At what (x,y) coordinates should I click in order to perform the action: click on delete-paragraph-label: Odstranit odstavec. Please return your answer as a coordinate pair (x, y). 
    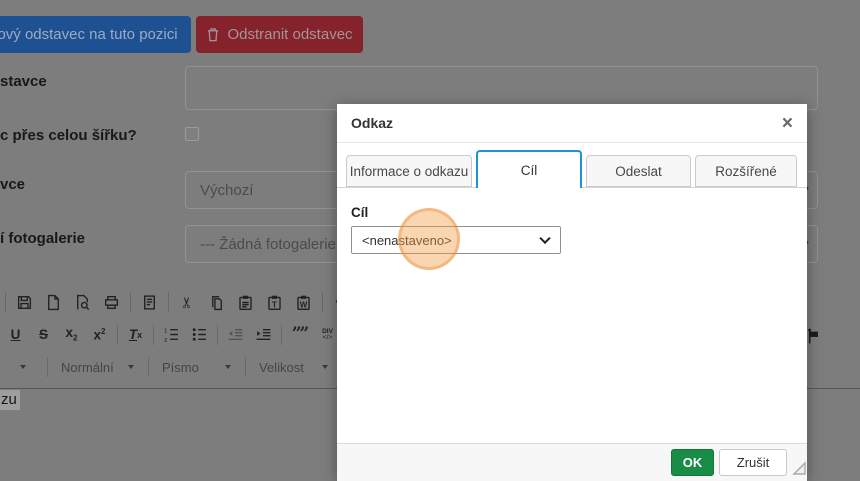
    Looking at the image, I should click on (290, 34).